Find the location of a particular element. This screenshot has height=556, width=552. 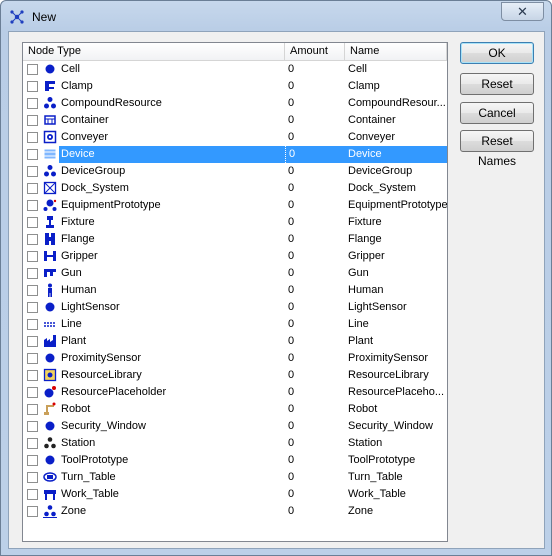

list-row-zone: Zone 0 Zone is located at coordinates (235, 511).